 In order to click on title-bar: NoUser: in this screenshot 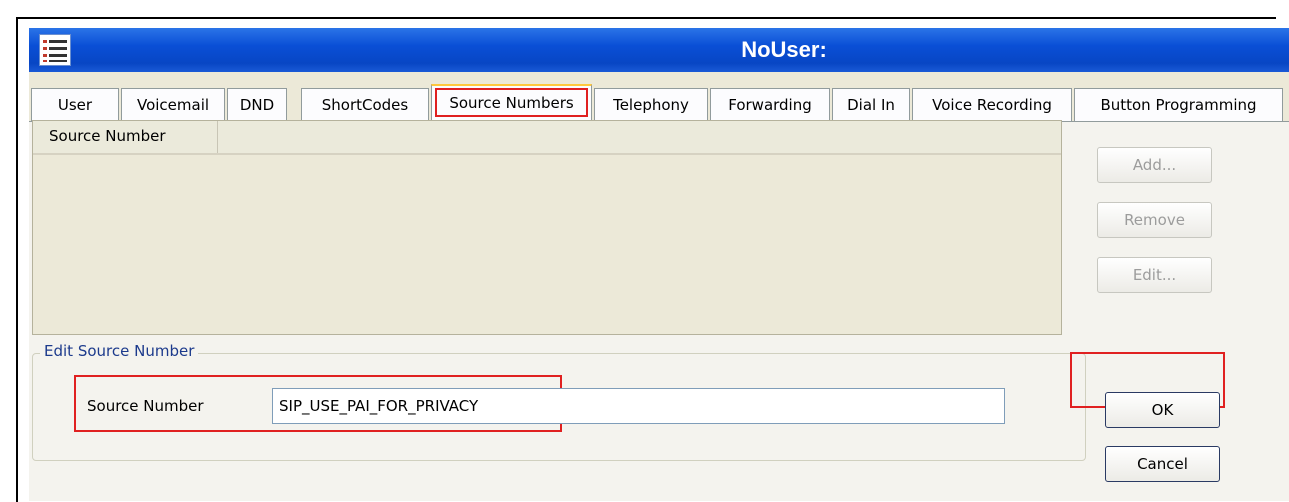, I will do `click(659, 50)`.